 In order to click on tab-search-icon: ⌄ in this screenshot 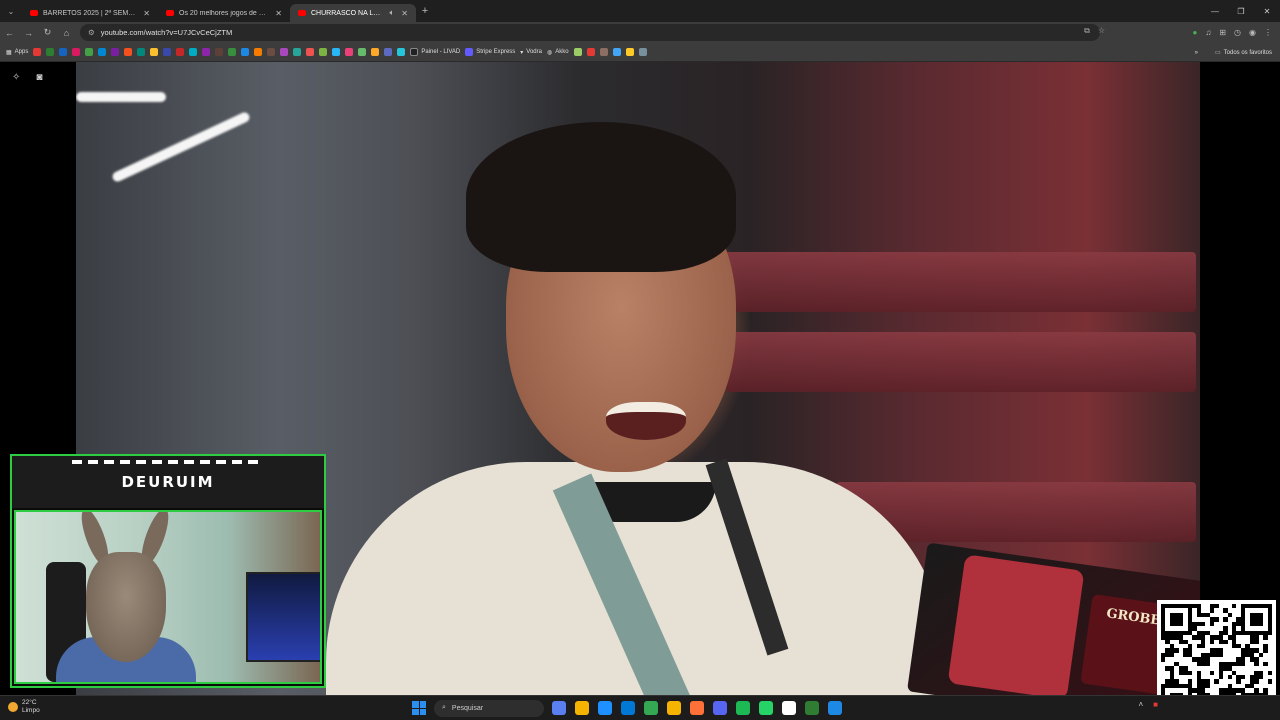, I will do `click(11, 11)`.